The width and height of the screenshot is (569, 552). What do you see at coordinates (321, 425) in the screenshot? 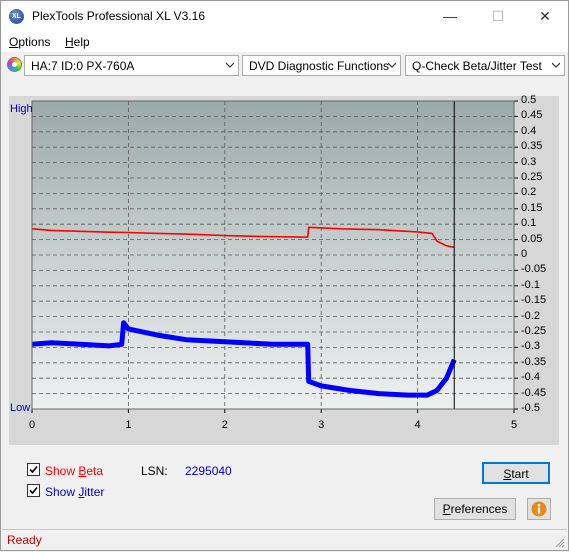
I see `x-tick-label: 3` at bounding box center [321, 425].